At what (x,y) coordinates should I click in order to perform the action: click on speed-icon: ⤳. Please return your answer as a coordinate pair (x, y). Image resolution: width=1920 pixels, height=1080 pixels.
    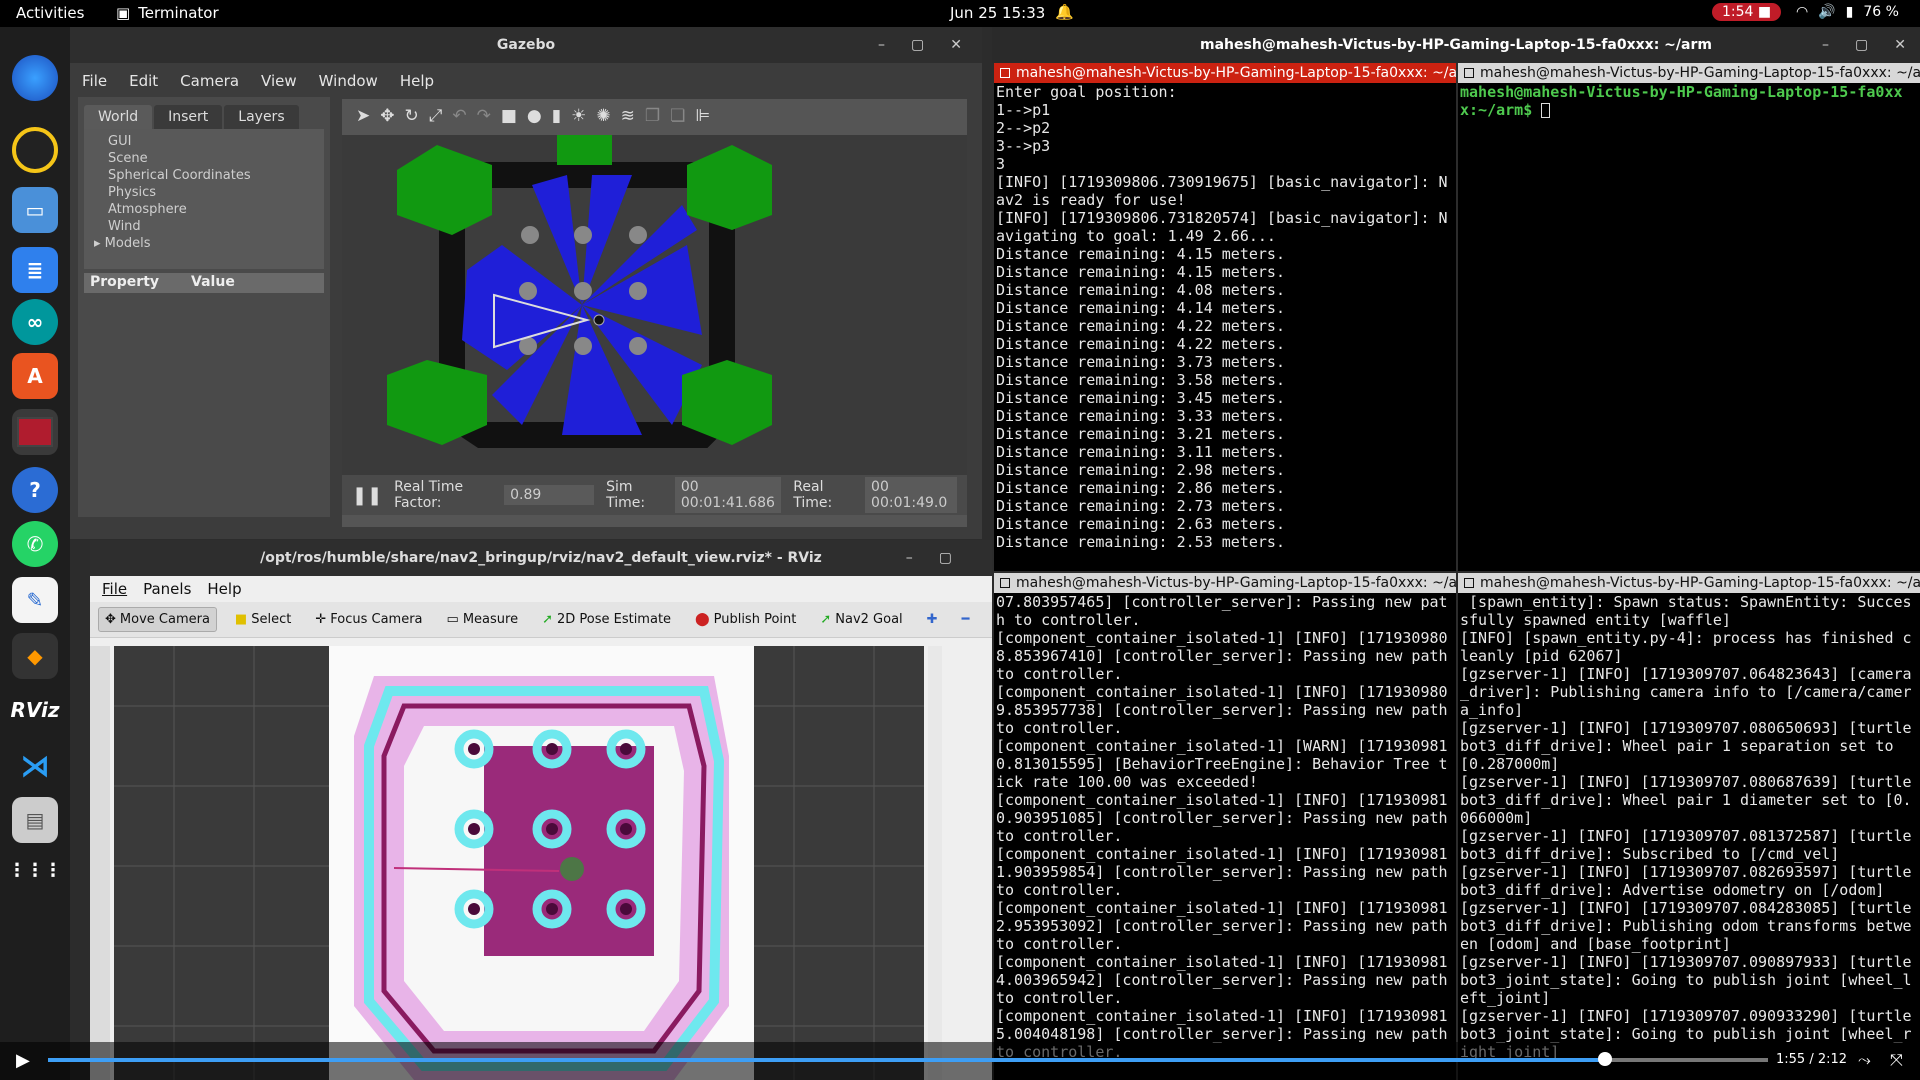
    Looking at the image, I should click on (1864, 1060).